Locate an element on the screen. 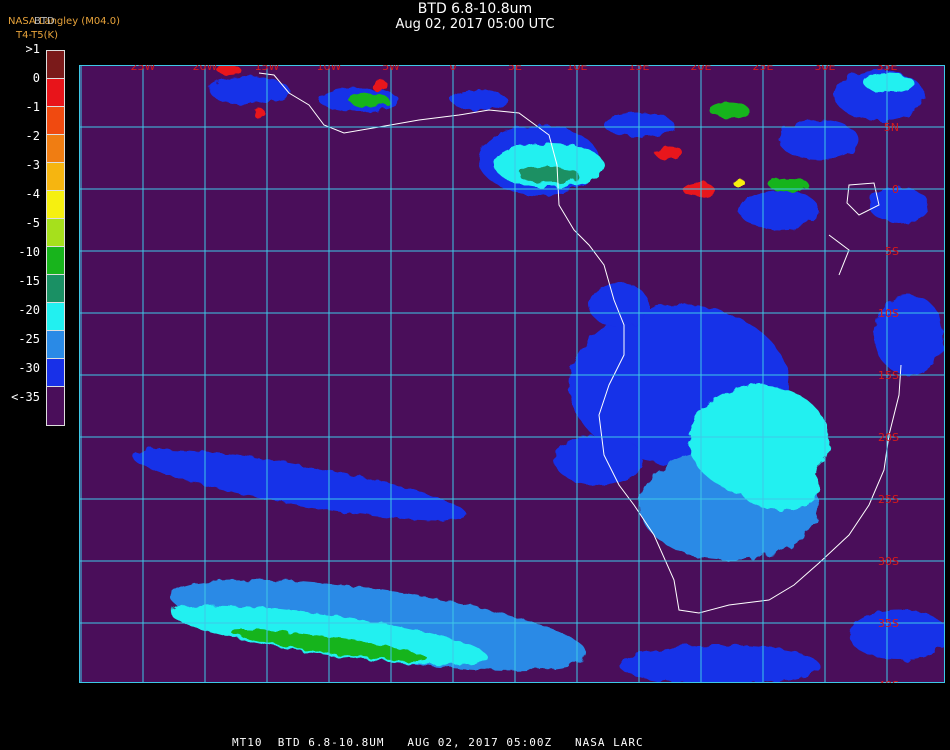 This screenshot has width=950, height=750. legend-label: -3 is located at coordinates (32, 165).